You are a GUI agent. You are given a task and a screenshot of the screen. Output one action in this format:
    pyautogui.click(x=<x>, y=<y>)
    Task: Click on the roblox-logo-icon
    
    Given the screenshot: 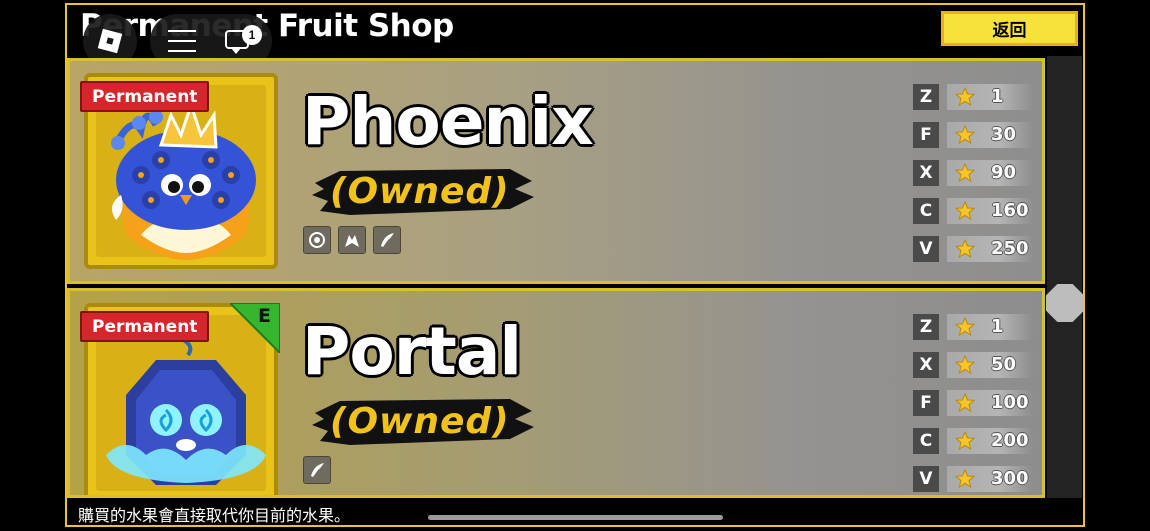 What is the action you would take?
    pyautogui.click(x=110, y=41)
    